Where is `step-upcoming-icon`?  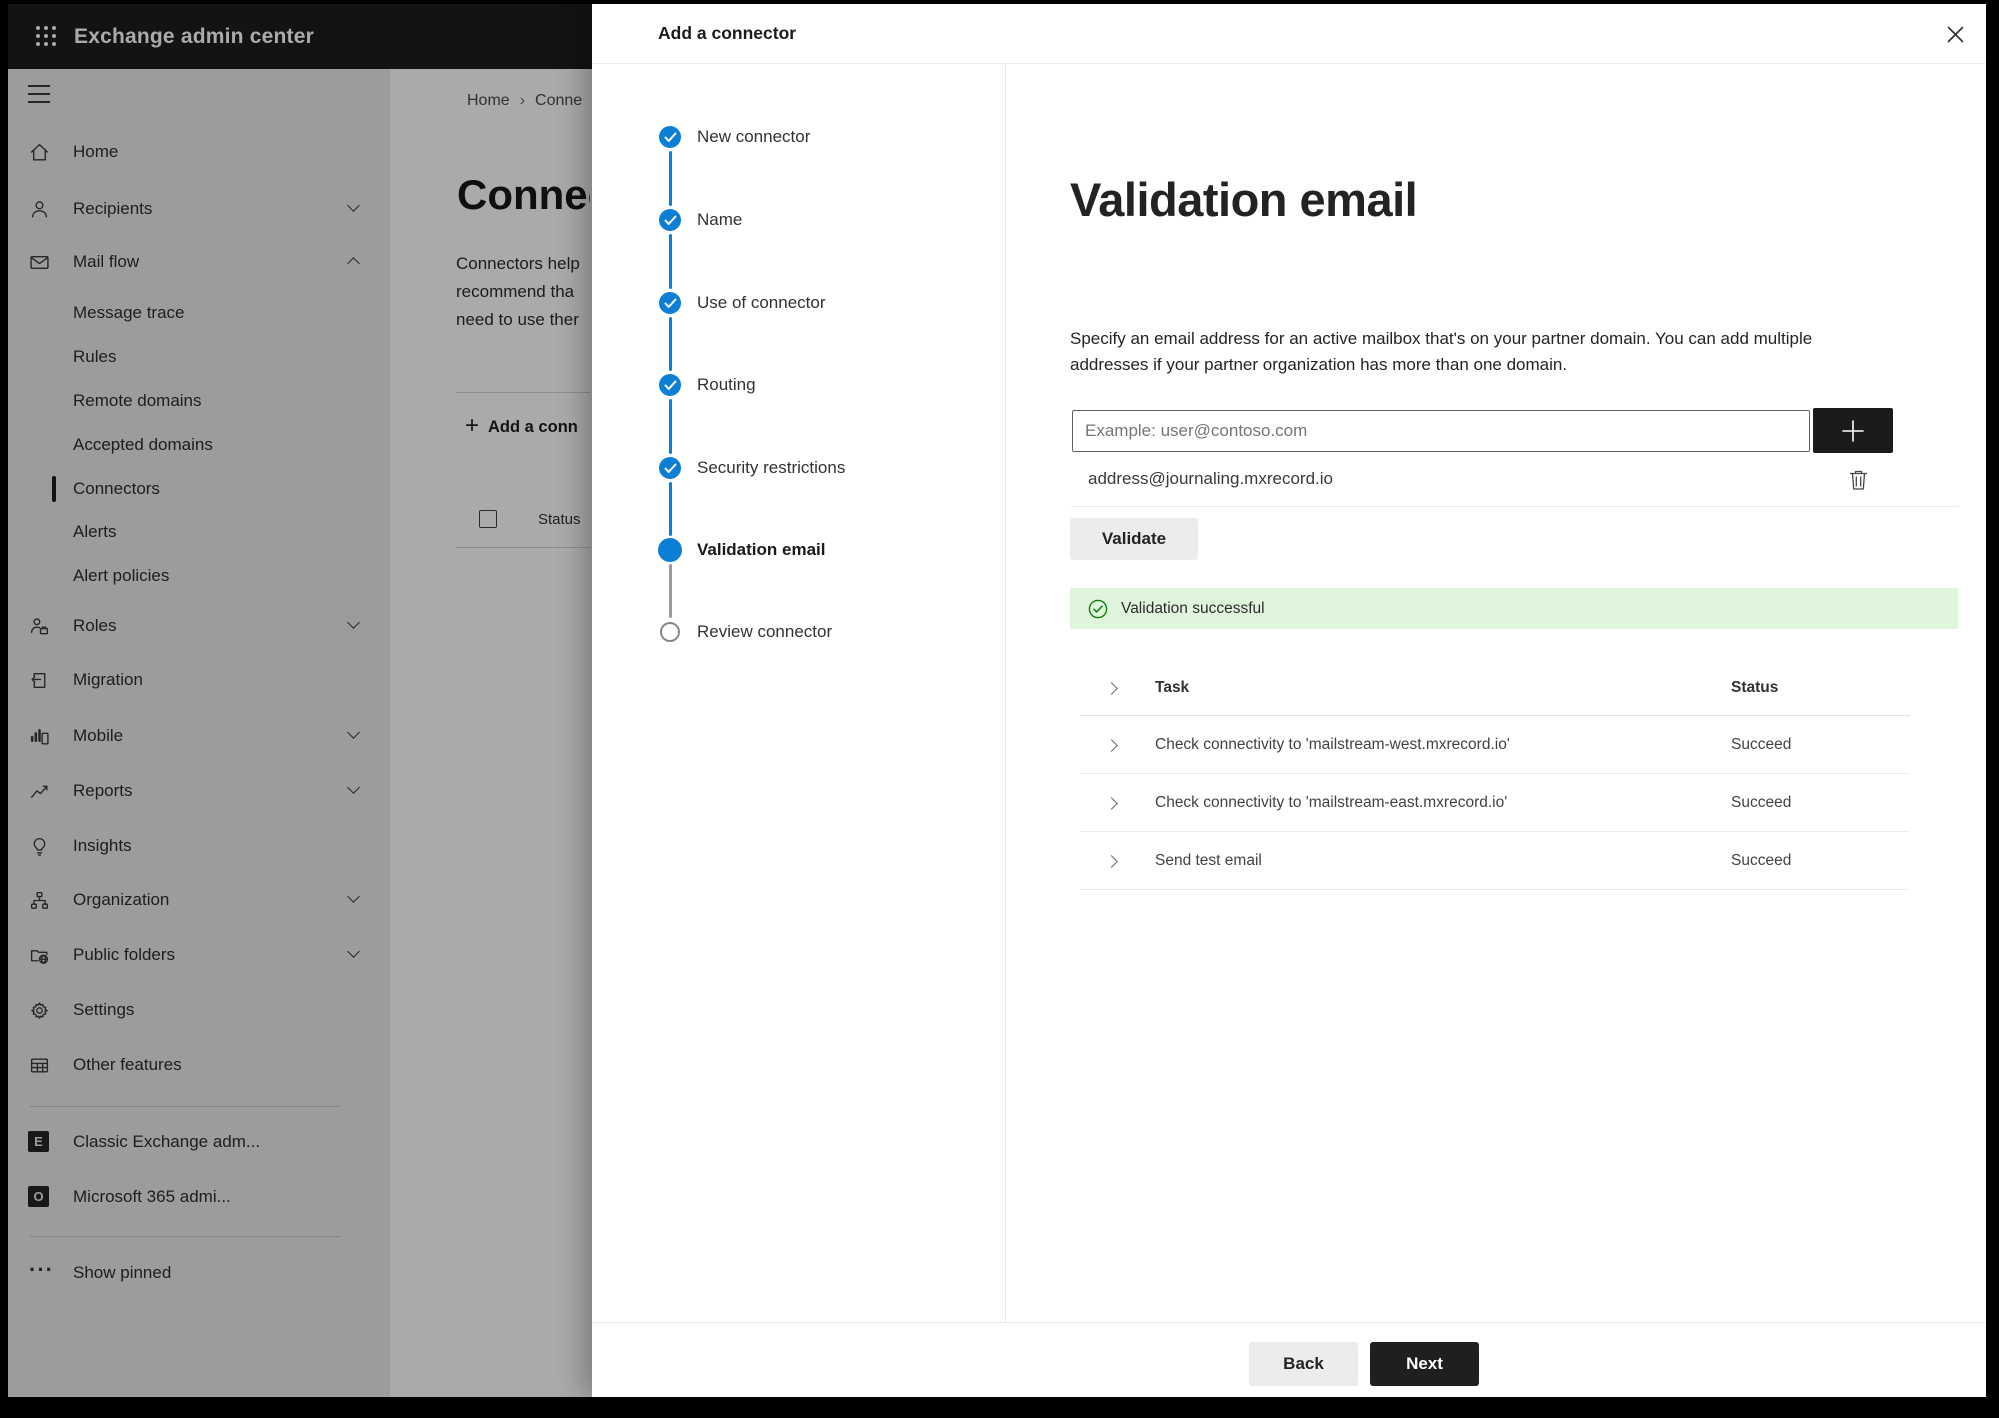
step-upcoming-icon is located at coordinates (670, 632).